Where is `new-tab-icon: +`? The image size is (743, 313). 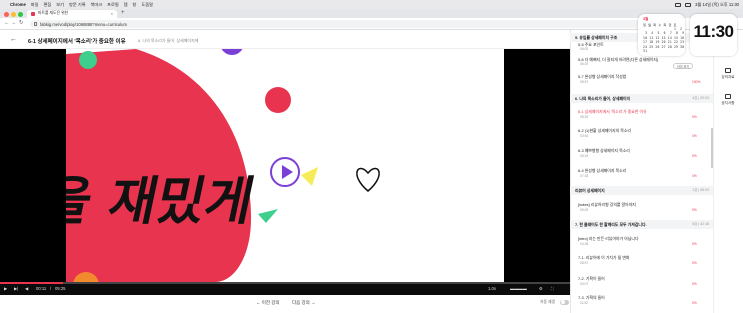
new-tab-icon: + is located at coordinates (123, 13).